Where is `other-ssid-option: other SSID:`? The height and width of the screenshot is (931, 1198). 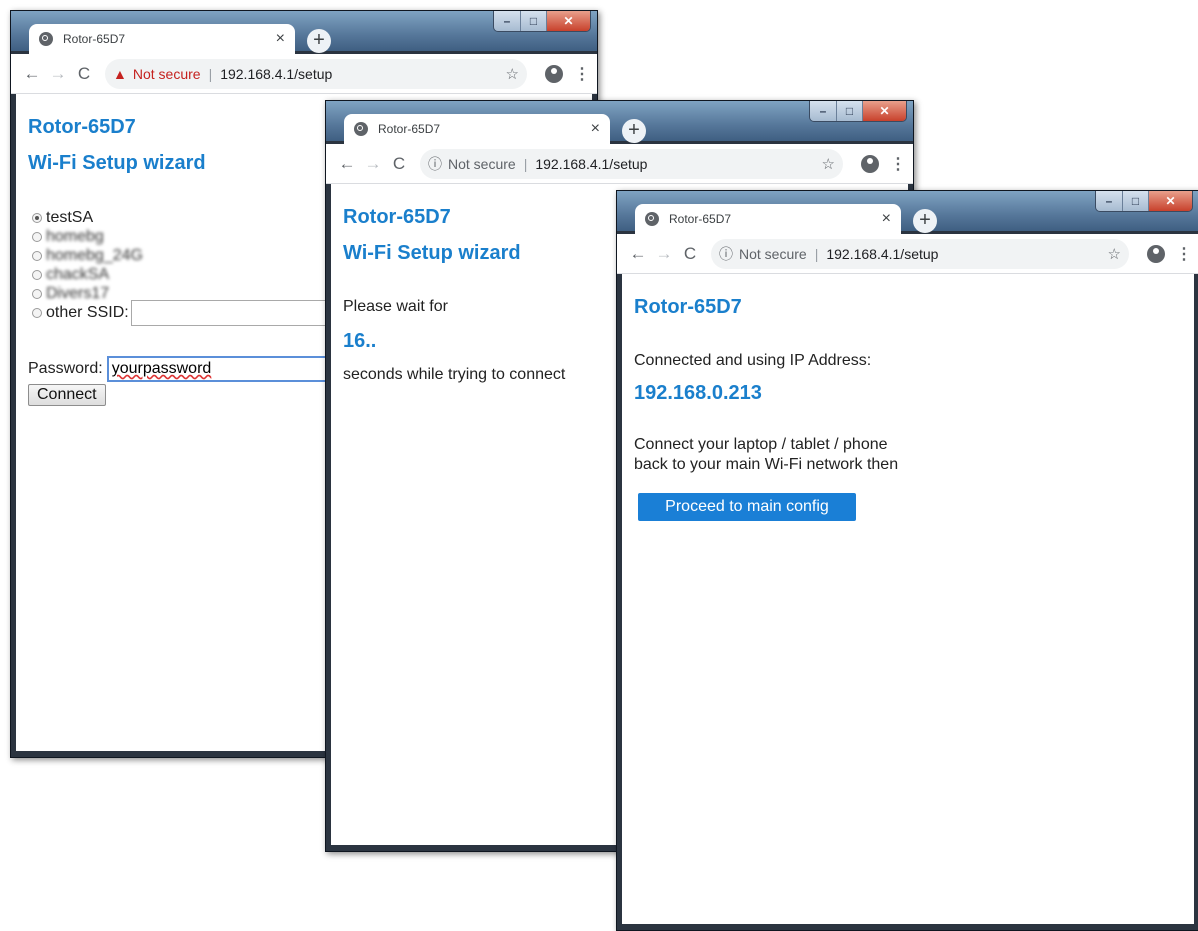
other-ssid-option: other SSID: is located at coordinates (199, 312).